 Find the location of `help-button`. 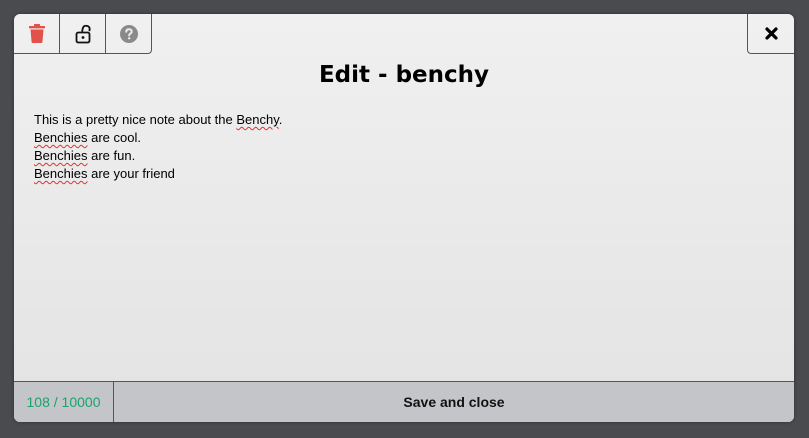

help-button is located at coordinates (129, 34).